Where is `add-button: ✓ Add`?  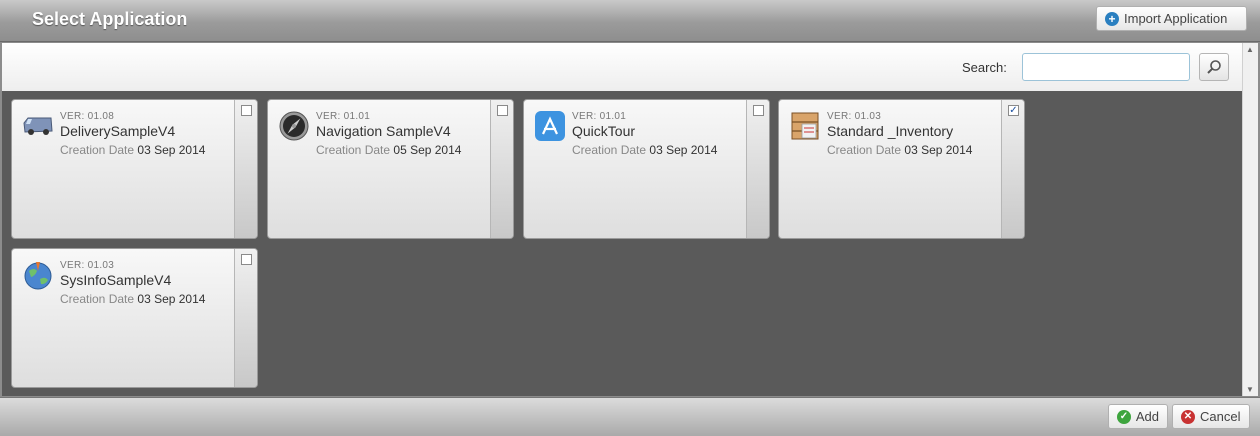 add-button: ✓ Add is located at coordinates (1138, 416).